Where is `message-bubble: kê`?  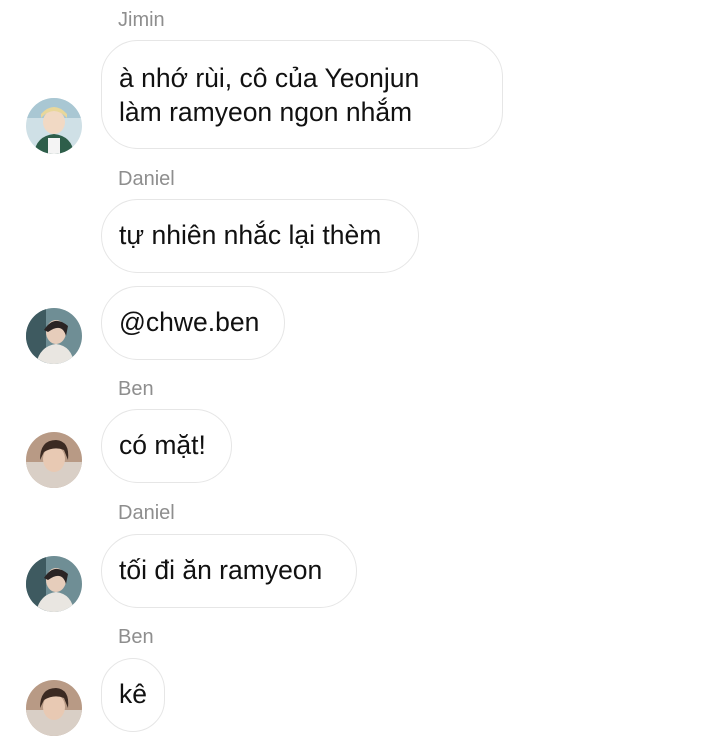
message-bubble: kê is located at coordinates (133, 695).